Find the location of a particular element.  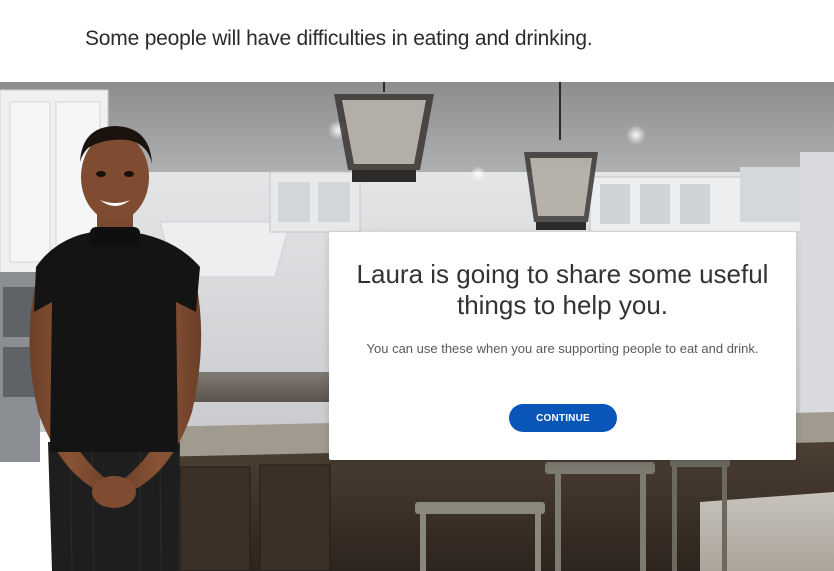

continue-button: CONTINUE is located at coordinates (563, 418).